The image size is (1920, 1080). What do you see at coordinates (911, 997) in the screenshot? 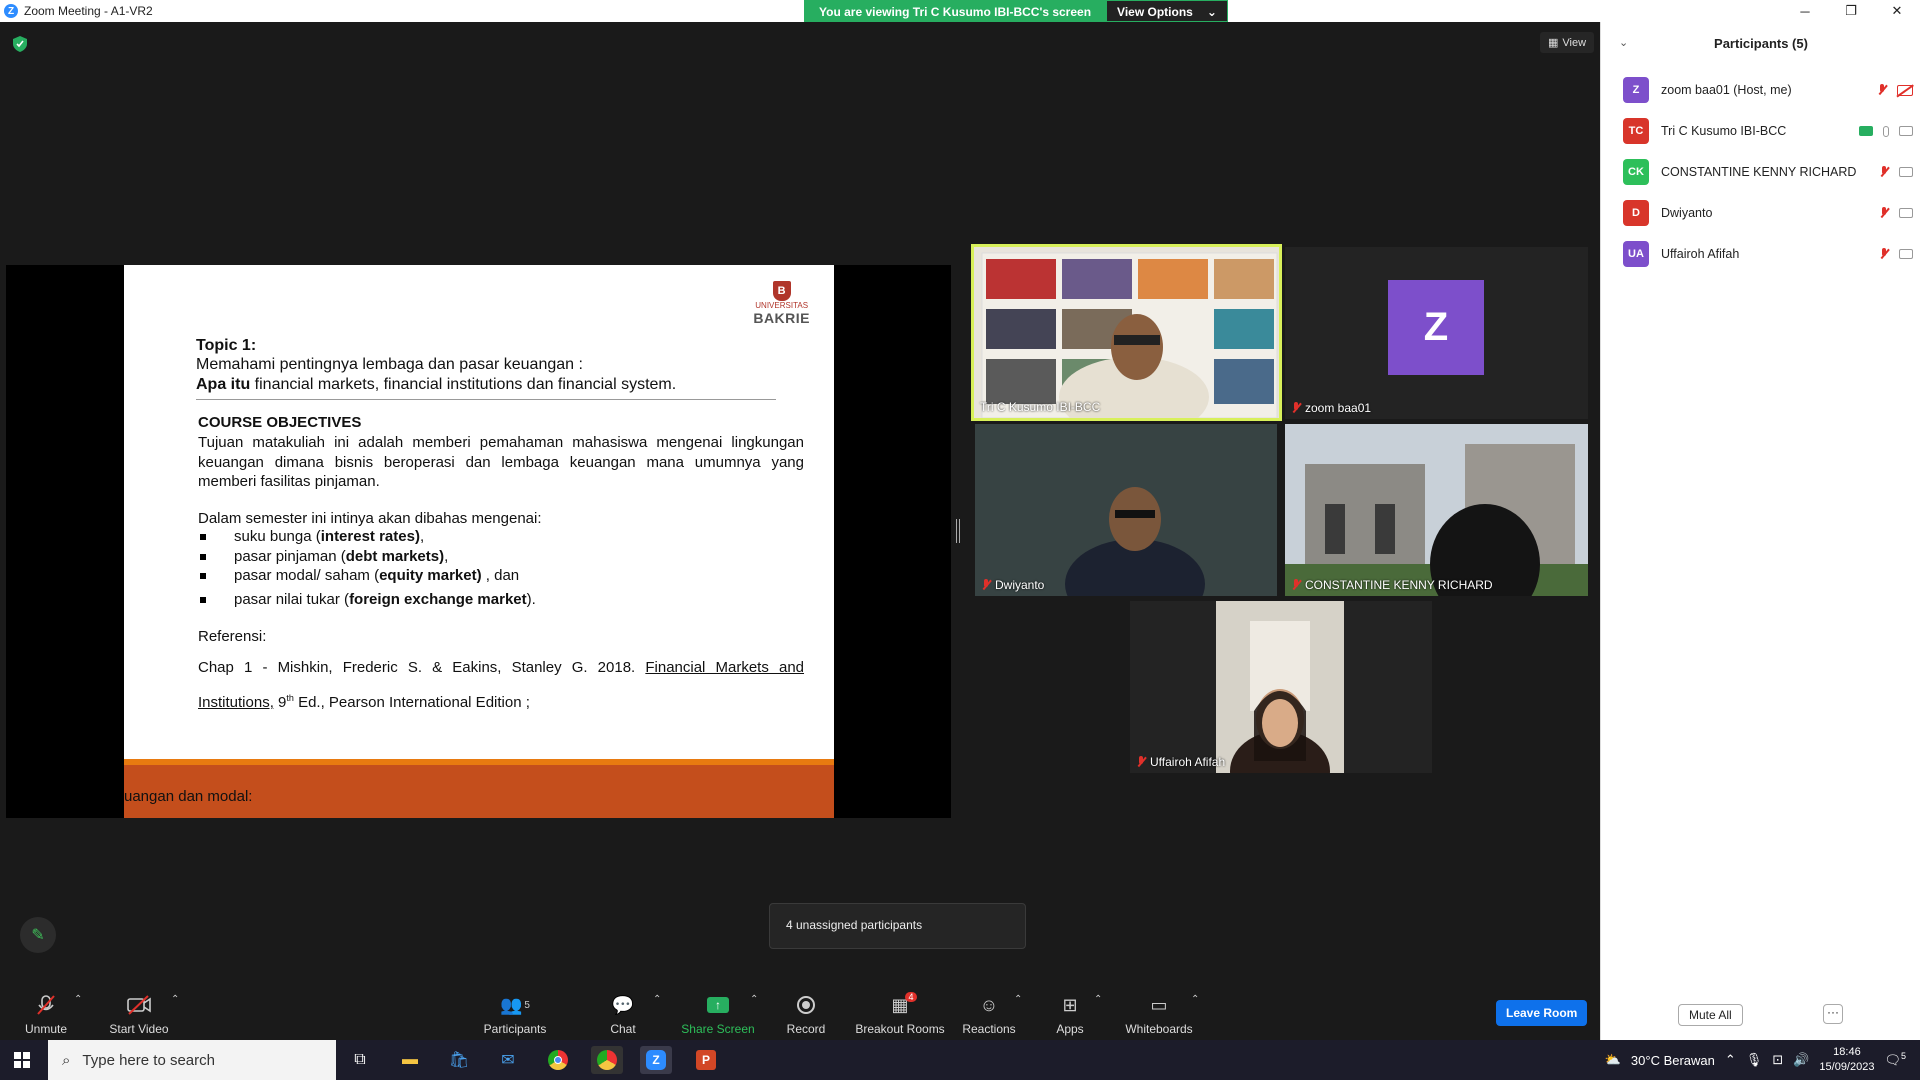
I see `breakout-badge: 4` at bounding box center [911, 997].